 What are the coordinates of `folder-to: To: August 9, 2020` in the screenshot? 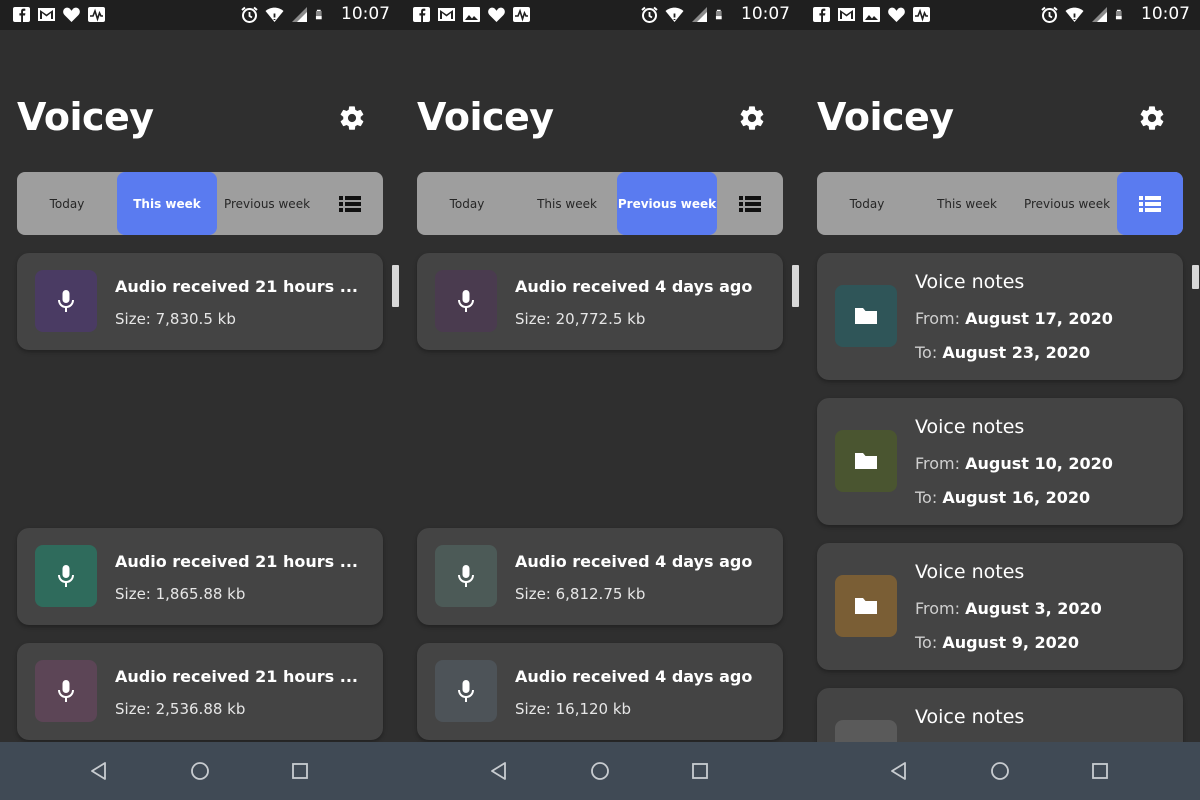 It's located at (997, 642).